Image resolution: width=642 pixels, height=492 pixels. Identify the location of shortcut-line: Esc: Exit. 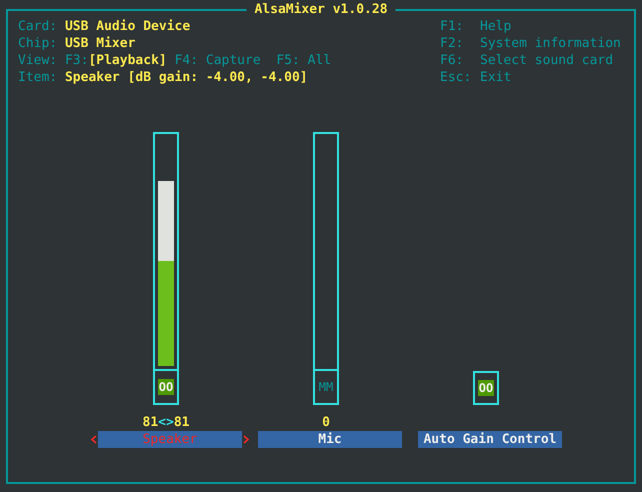
(476, 77).